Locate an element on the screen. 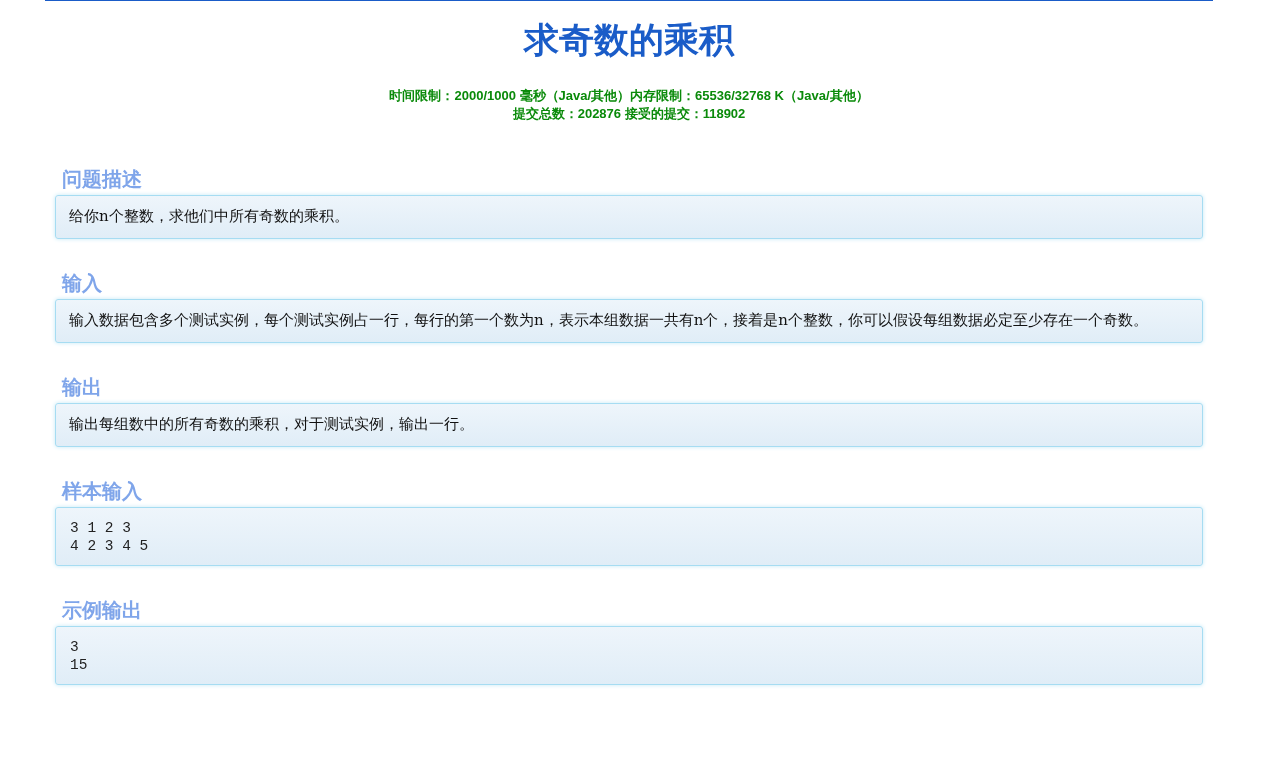 The image size is (1280, 771). limits-text: 时间限制：2000/1000 毫秒（Java/其他）内存限制：65536/32768 K（Java/其他） is located at coordinates (629, 96).